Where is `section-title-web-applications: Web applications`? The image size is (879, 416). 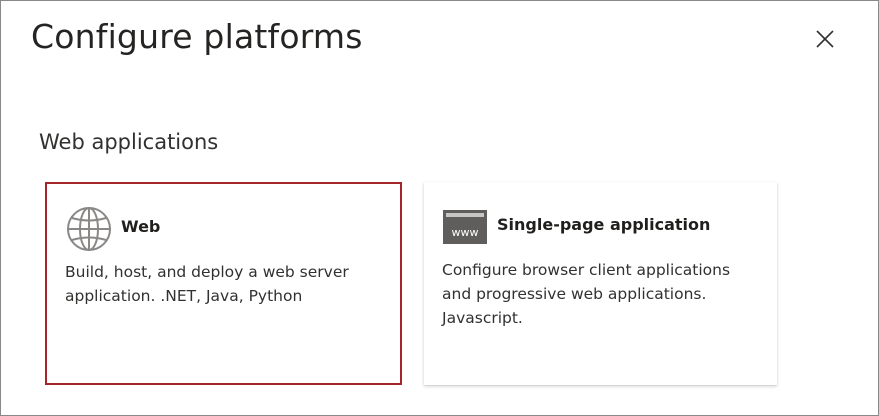 section-title-web-applications: Web applications is located at coordinates (129, 142).